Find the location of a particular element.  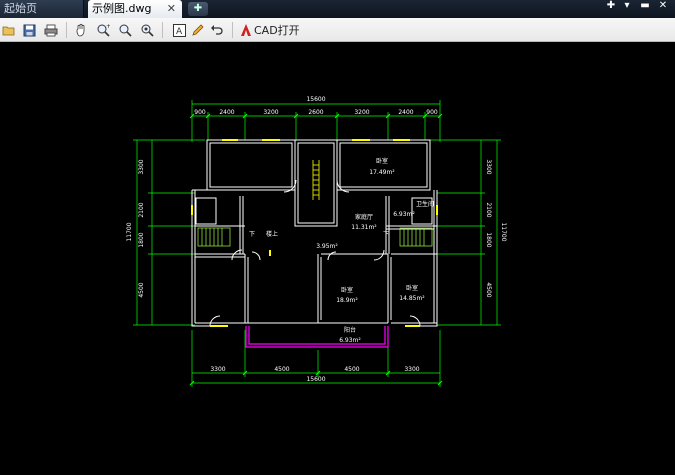

dim-right-4: 4500 is located at coordinates (488, 289).